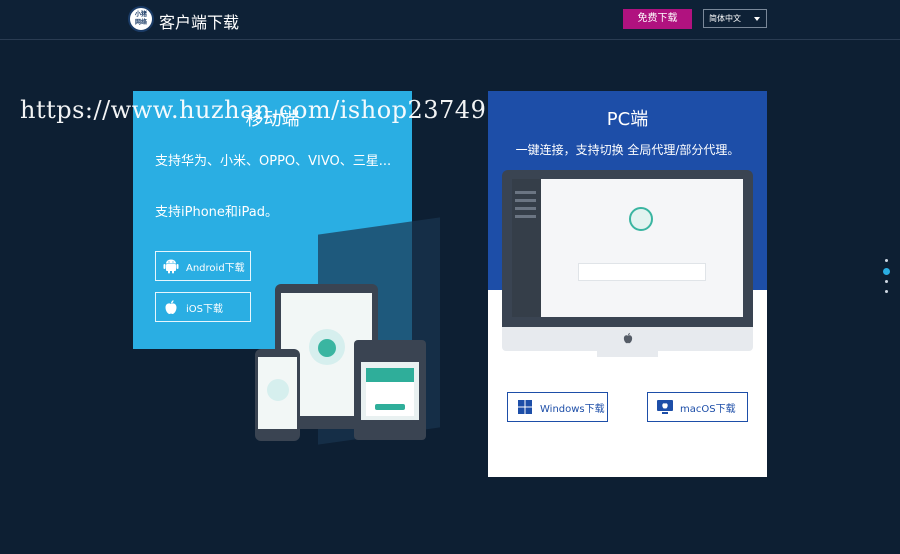 The width and height of the screenshot is (900, 554). I want to click on macos-download-button: macOS下载, so click(697, 407).